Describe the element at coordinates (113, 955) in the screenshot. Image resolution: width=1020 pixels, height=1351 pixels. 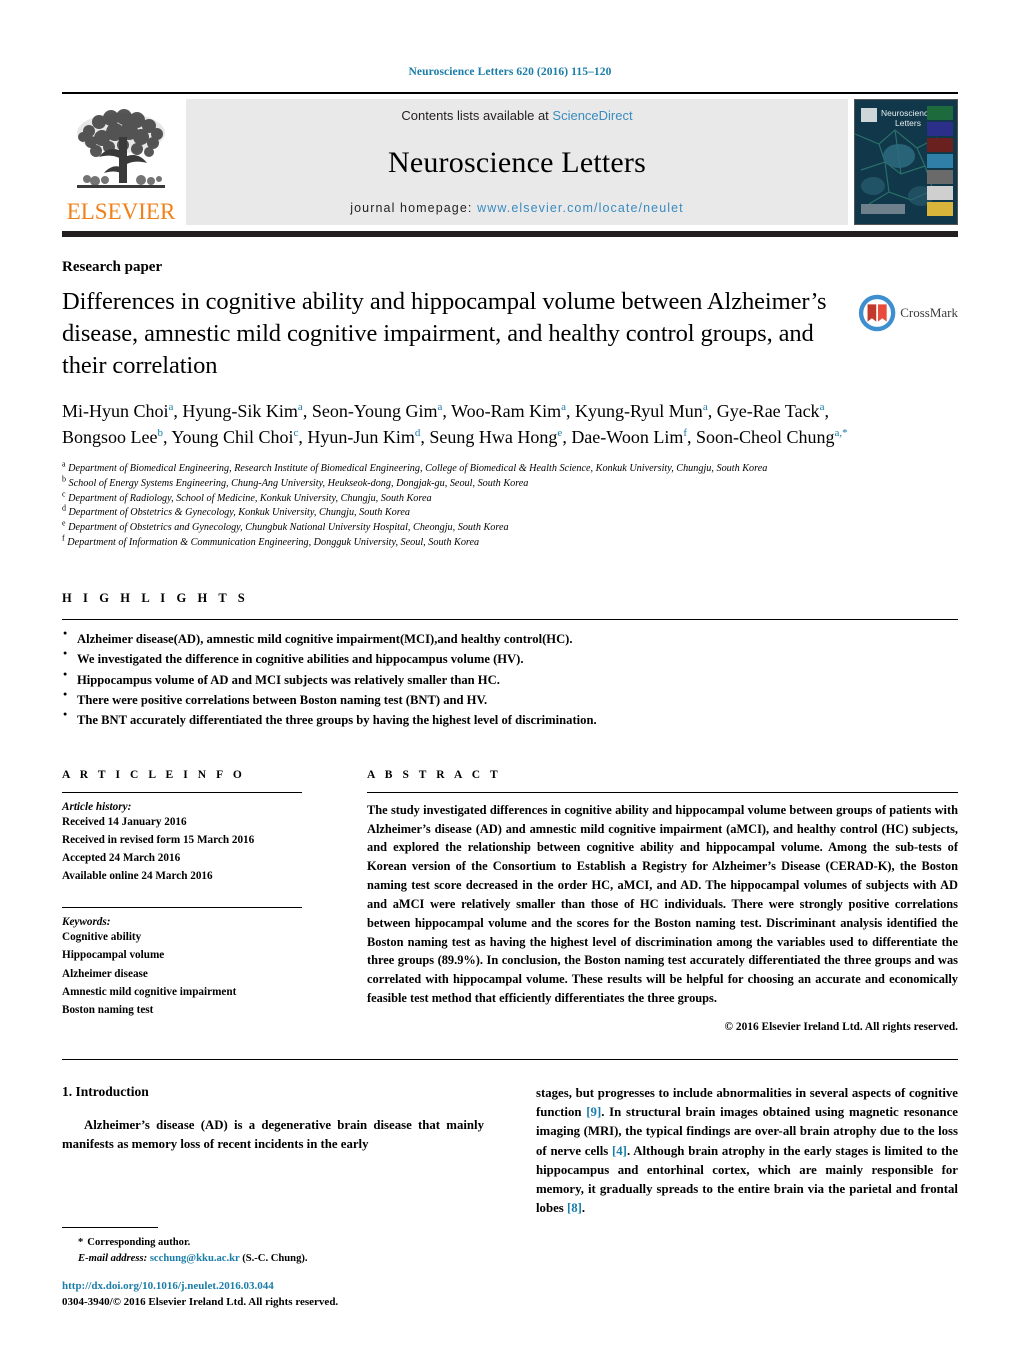
I see `keyword-item: Hippocampal volume` at that location.